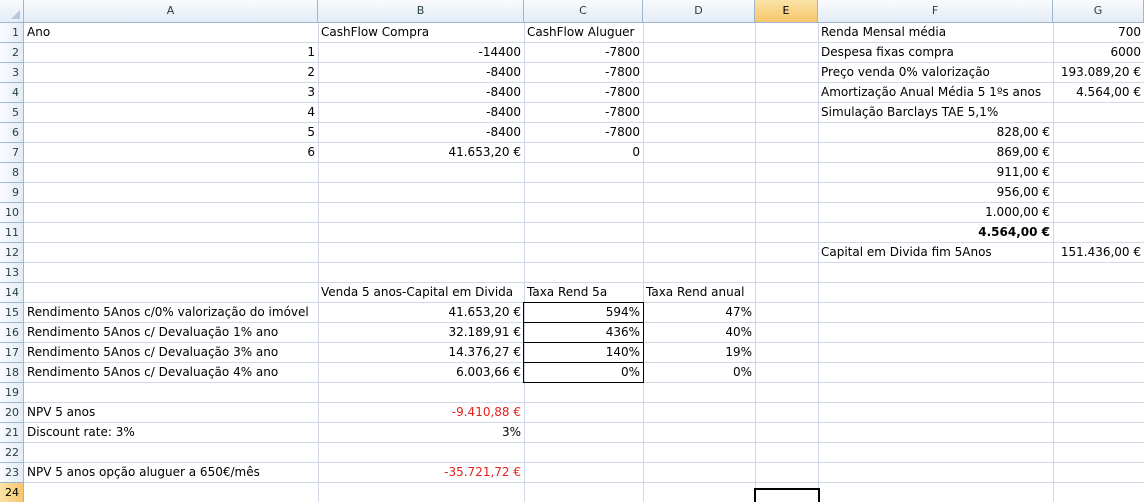 The height and width of the screenshot is (502, 1144). Describe the element at coordinates (935, 233) in the screenshot. I see `cell-f11: 4.564,00 €` at that location.